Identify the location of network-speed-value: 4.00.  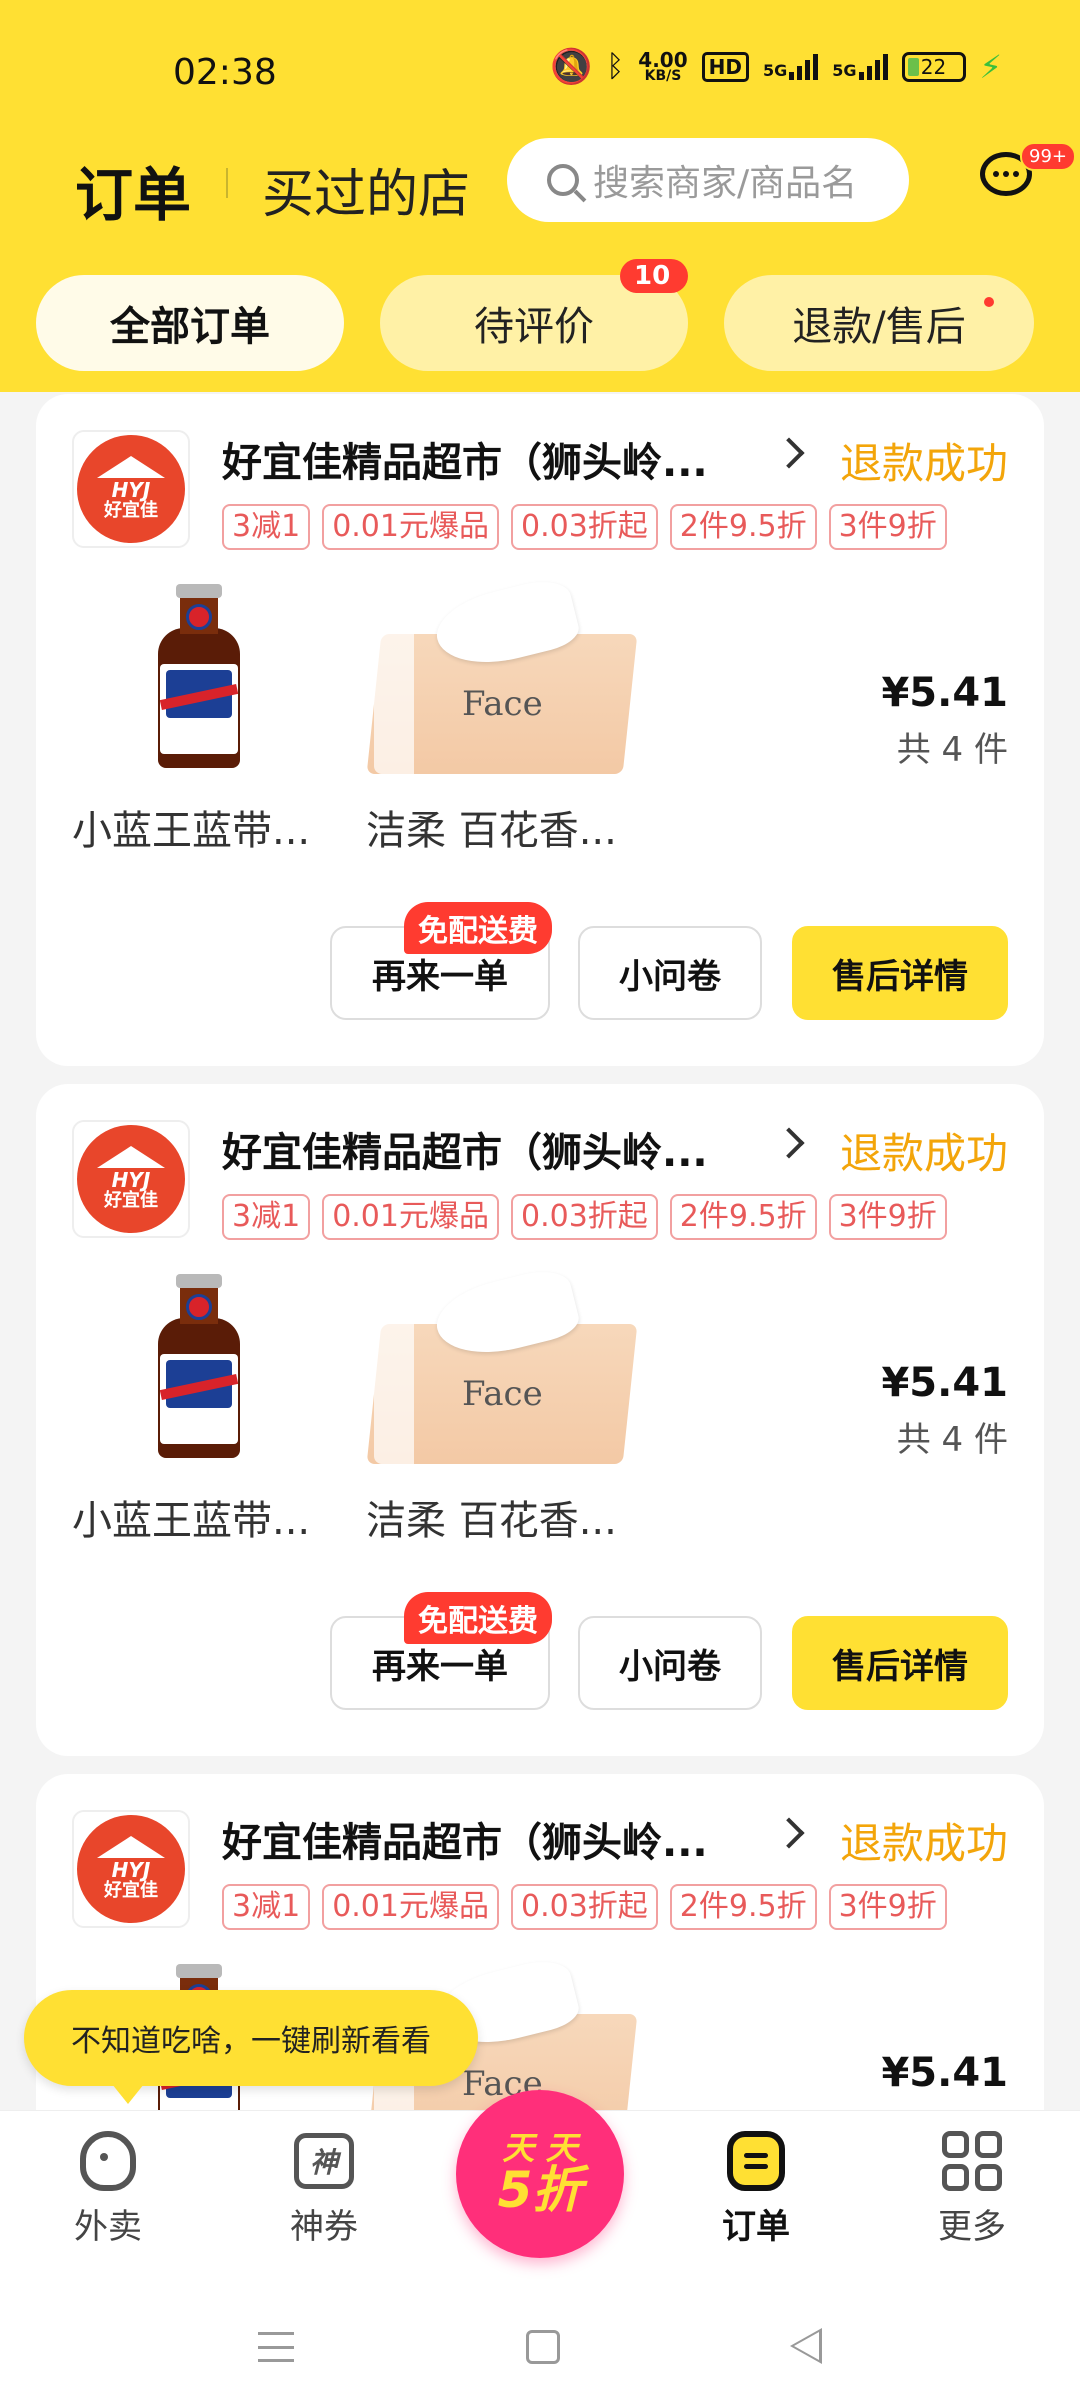
(663, 59).